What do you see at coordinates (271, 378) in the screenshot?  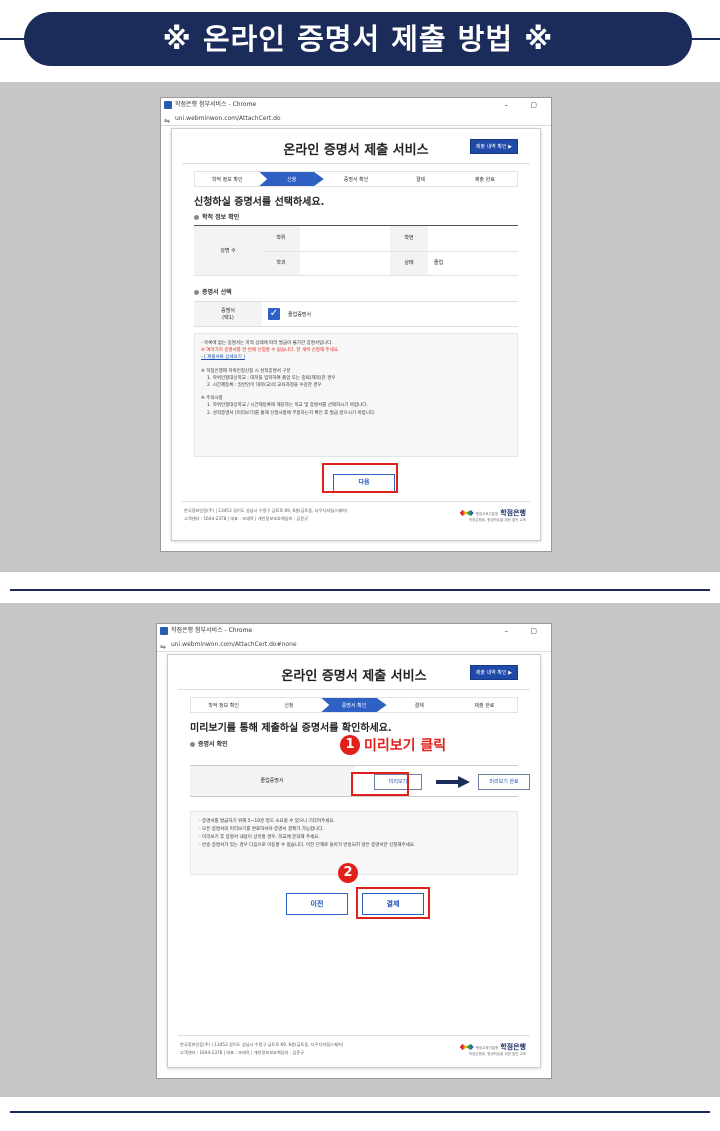 I see `notice-line: 1. 학위인정대상학교 : 대학을 입학하여 졸업 또는 중퇴(제적)한 경우` at bounding box center [271, 378].